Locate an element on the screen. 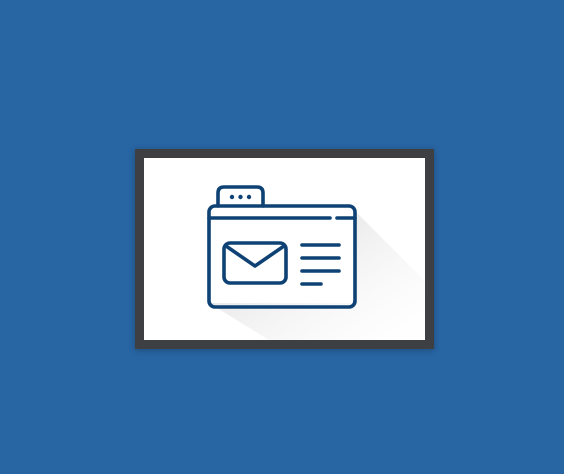  email-browser-window-icon is located at coordinates (316, 262).